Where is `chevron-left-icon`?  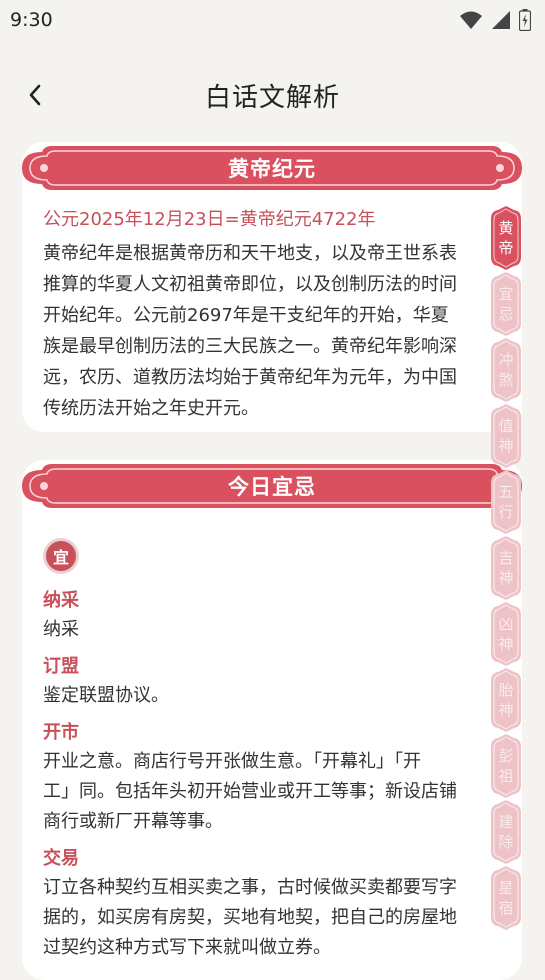 chevron-left-icon is located at coordinates (35, 95).